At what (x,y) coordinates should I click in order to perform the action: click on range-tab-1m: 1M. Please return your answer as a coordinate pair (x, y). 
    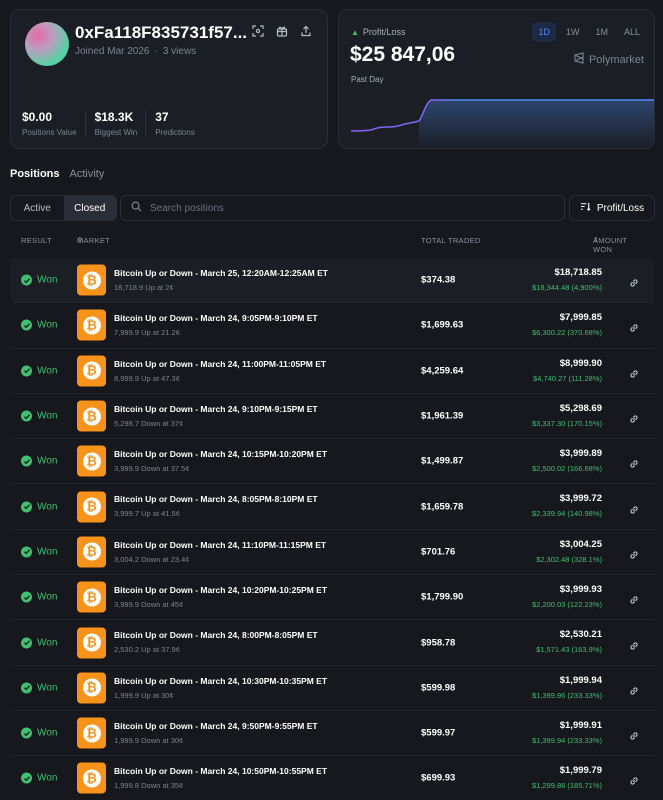
    Looking at the image, I should click on (601, 32).